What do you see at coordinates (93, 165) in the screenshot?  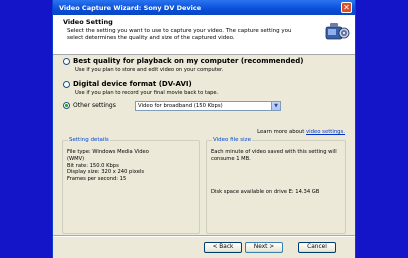 I see `detail-line: Bit rate: 150.0 Kbps` at bounding box center [93, 165].